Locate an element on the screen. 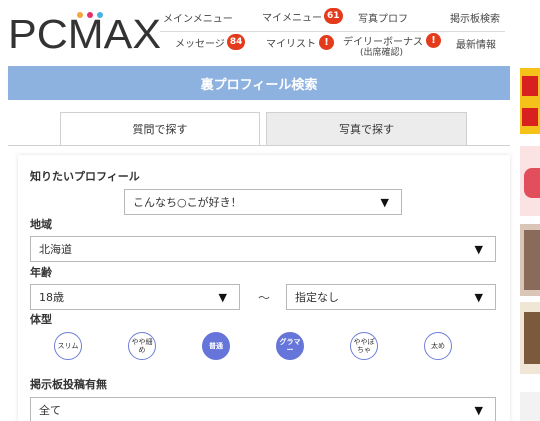 The image size is (540, 421). nav-latest-info: 最新情報 is located at coordinates (476, 43).